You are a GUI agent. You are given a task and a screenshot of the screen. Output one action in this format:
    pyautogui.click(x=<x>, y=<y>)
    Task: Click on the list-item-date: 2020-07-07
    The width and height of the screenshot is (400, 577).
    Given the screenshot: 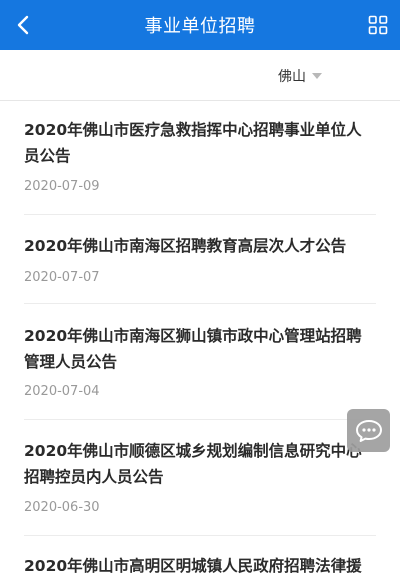 What is the action you would take?
    pyautogui.click(x=62, y=277)
    